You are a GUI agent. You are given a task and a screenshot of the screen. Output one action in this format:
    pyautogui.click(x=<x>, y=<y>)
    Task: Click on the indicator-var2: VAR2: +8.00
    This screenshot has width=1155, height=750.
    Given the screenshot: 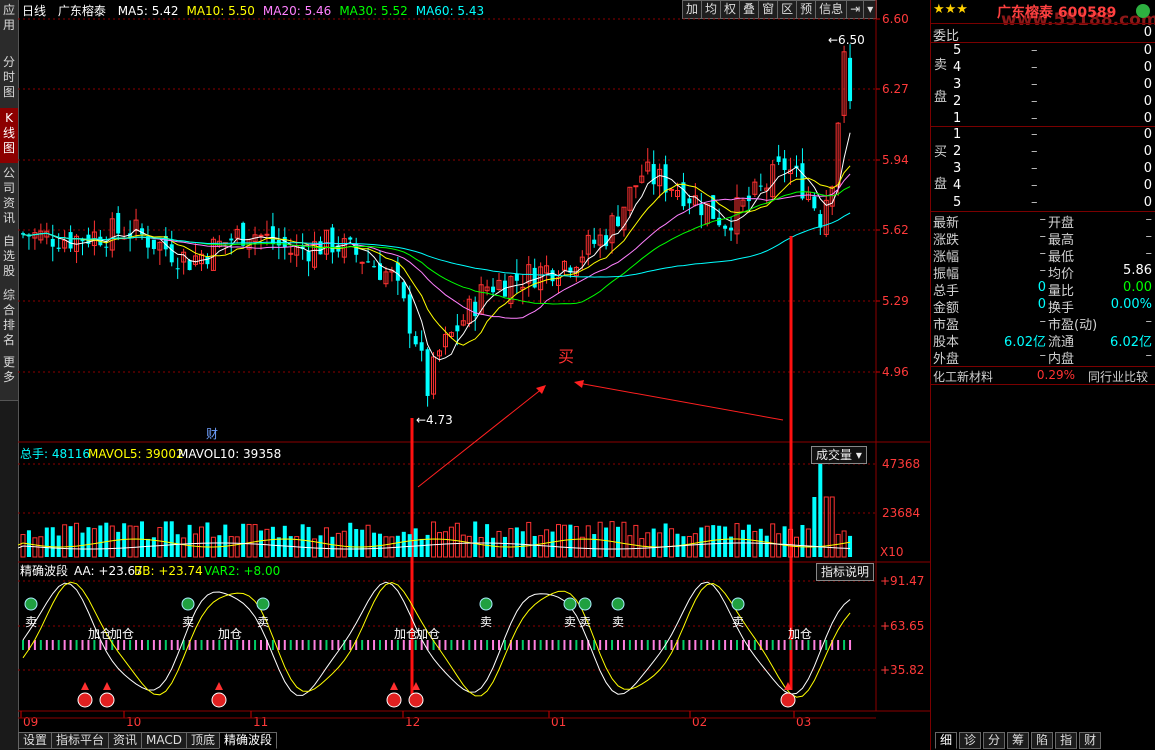 What is the action you would take?
    pyautogui.click(x=242, y=571)
    